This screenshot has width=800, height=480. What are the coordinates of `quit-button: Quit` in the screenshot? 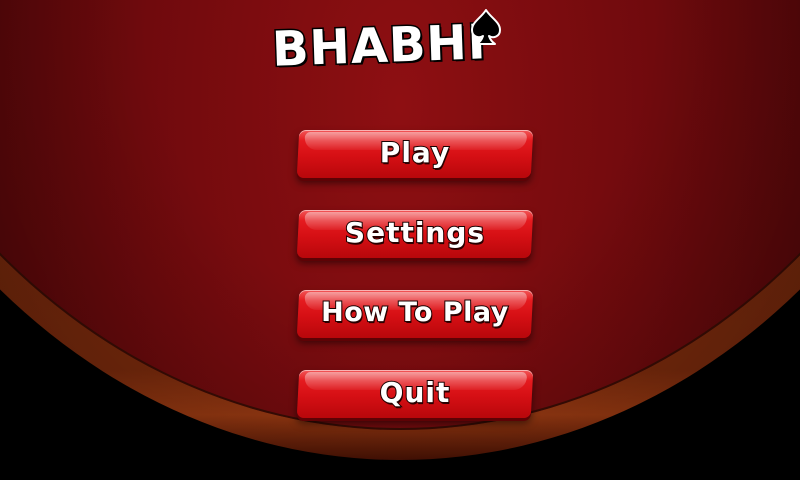 It's located at (415, 394).